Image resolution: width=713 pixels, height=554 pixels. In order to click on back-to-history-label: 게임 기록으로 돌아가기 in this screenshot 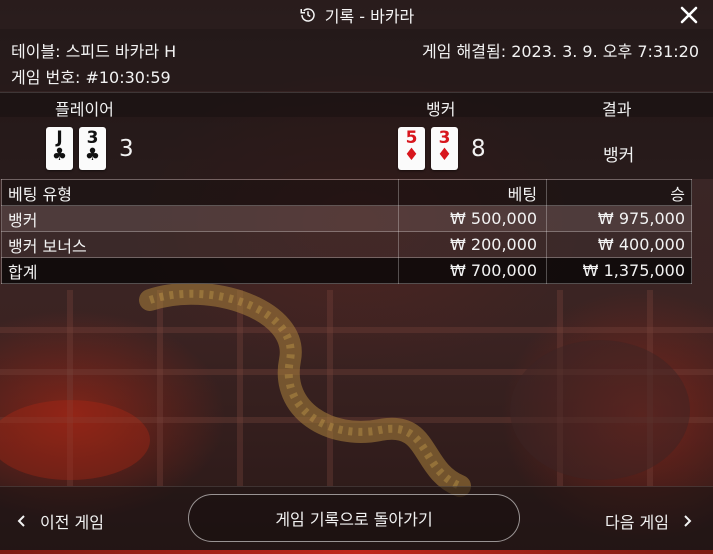, I will do `click(354, 519)`.